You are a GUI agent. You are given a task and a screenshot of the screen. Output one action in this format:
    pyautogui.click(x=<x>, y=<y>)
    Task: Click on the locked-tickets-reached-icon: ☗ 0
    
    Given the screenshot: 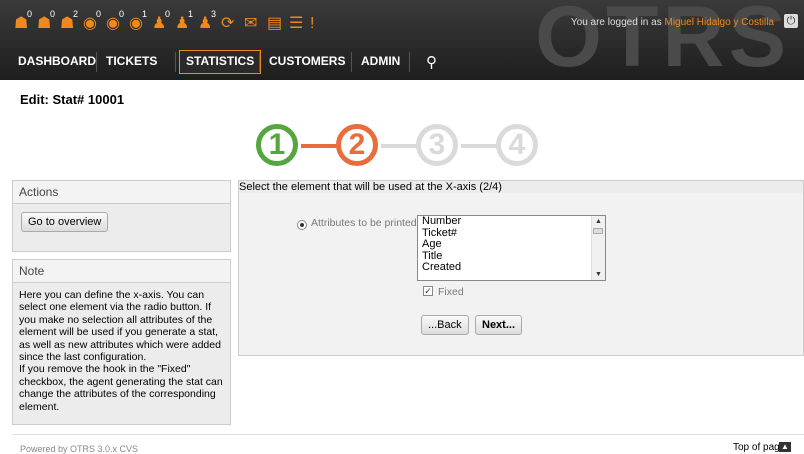 What is the action you would take?
    pyautogui.click(x=46, y=21)
    